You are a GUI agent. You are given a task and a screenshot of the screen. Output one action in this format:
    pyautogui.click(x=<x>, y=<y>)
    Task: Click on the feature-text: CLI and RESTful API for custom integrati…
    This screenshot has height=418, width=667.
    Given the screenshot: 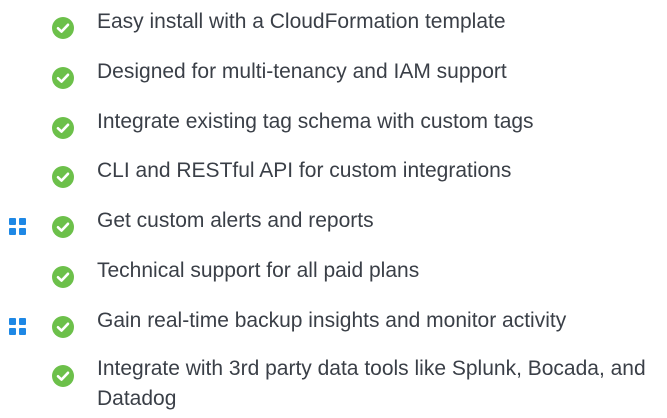 What is the action you would take?
    pyautogui.click(x=304, y=170)
    